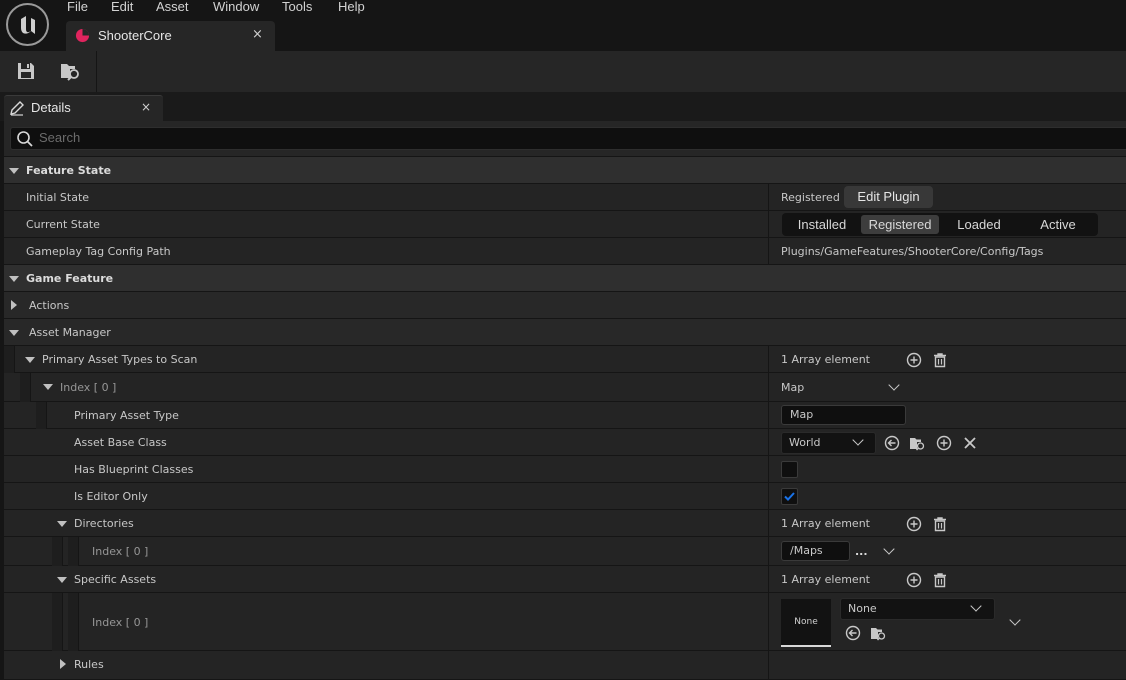  What do you see at coordinates (979, 224) in the screenshot?
I see `state-option-loaded: Loaded` at bounding box center [979, 224].